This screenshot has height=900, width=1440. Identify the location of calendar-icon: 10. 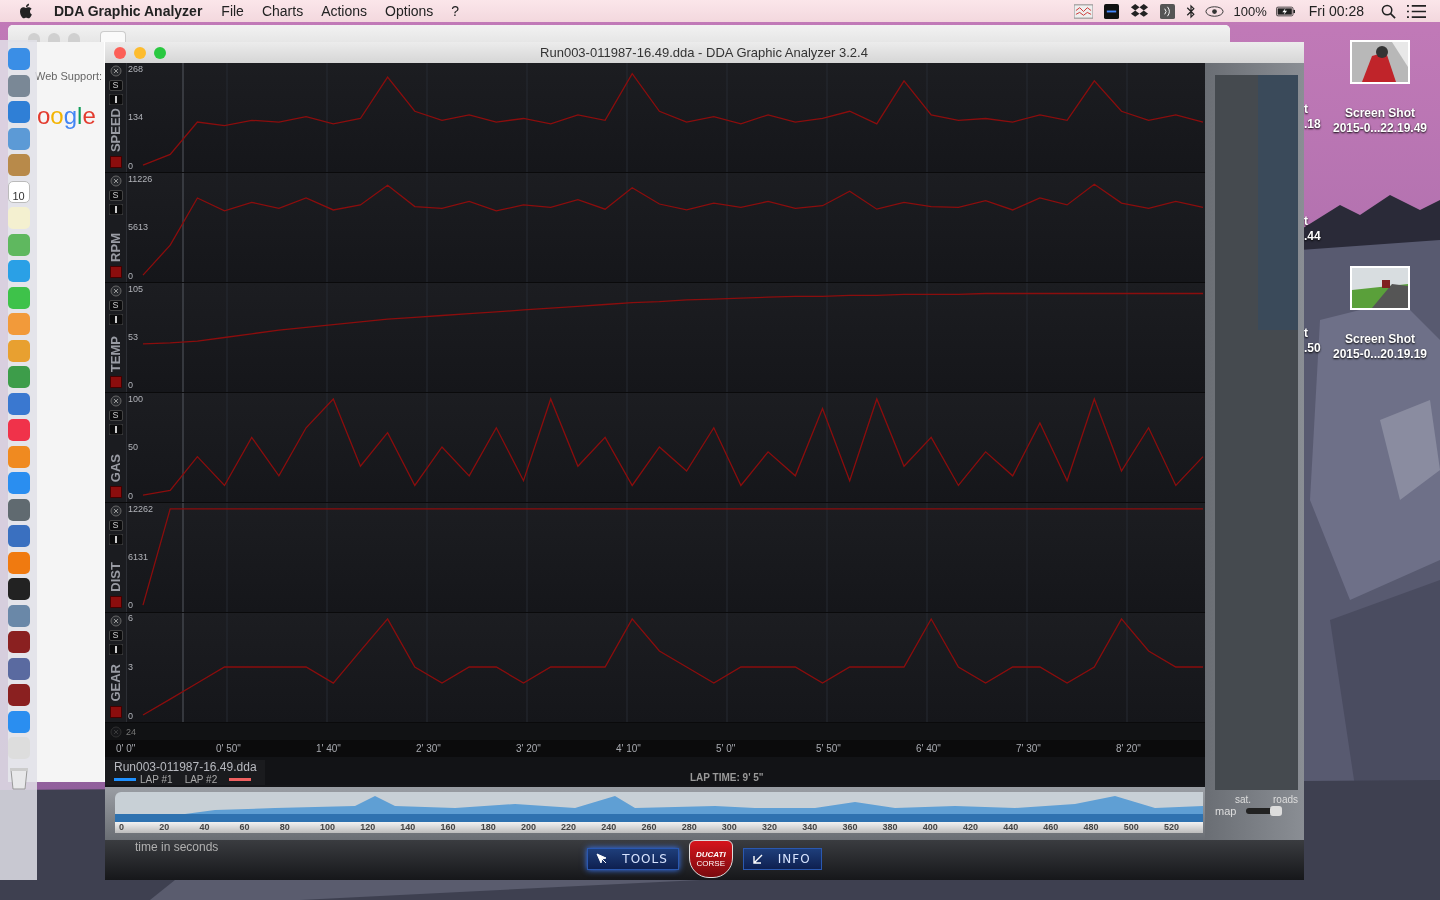
(18, 191).